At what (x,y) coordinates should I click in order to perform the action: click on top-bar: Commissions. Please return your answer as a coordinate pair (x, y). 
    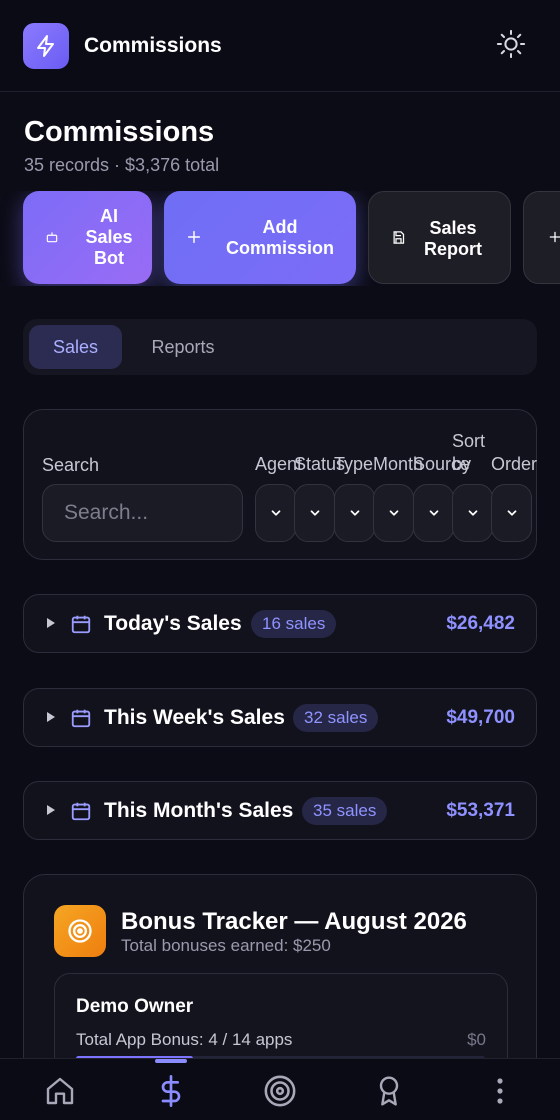
    Looking at the image, I should click on (280, 46).